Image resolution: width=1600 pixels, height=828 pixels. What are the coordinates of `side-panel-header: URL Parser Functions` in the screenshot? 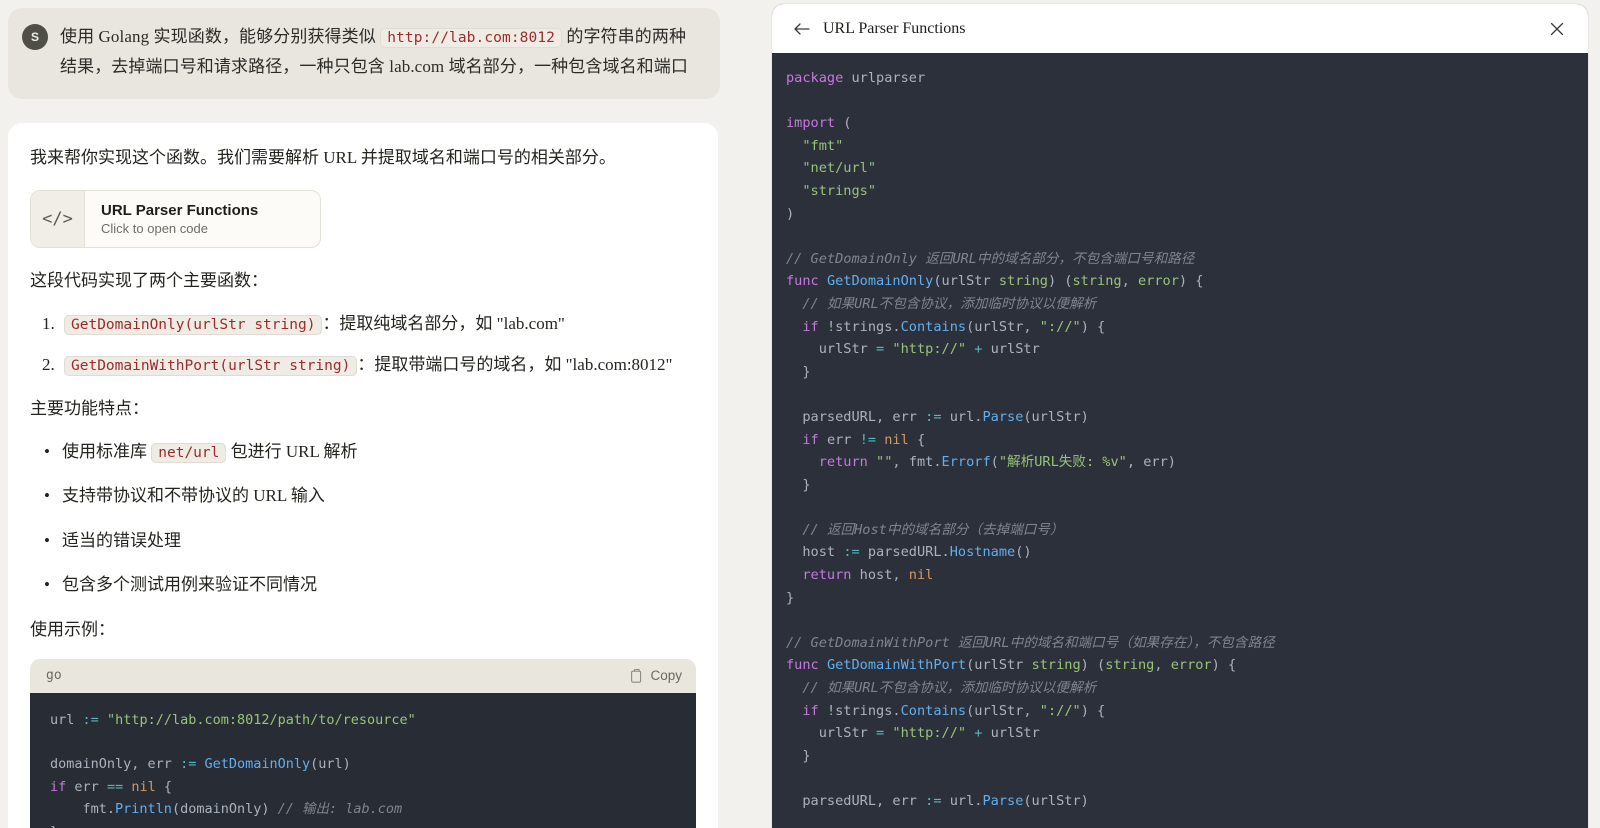 It's located at (1180, 28).